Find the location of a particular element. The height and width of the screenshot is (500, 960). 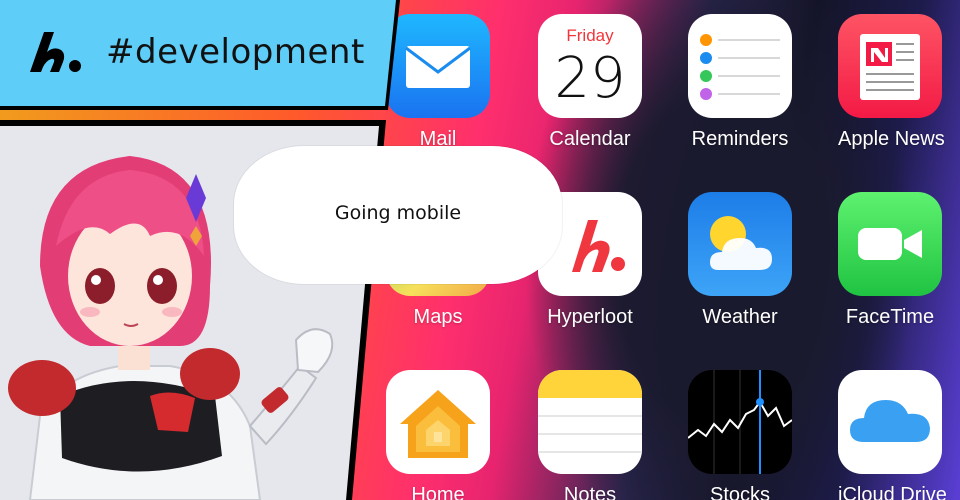

weather-icon is located at coordinates (740, 244).